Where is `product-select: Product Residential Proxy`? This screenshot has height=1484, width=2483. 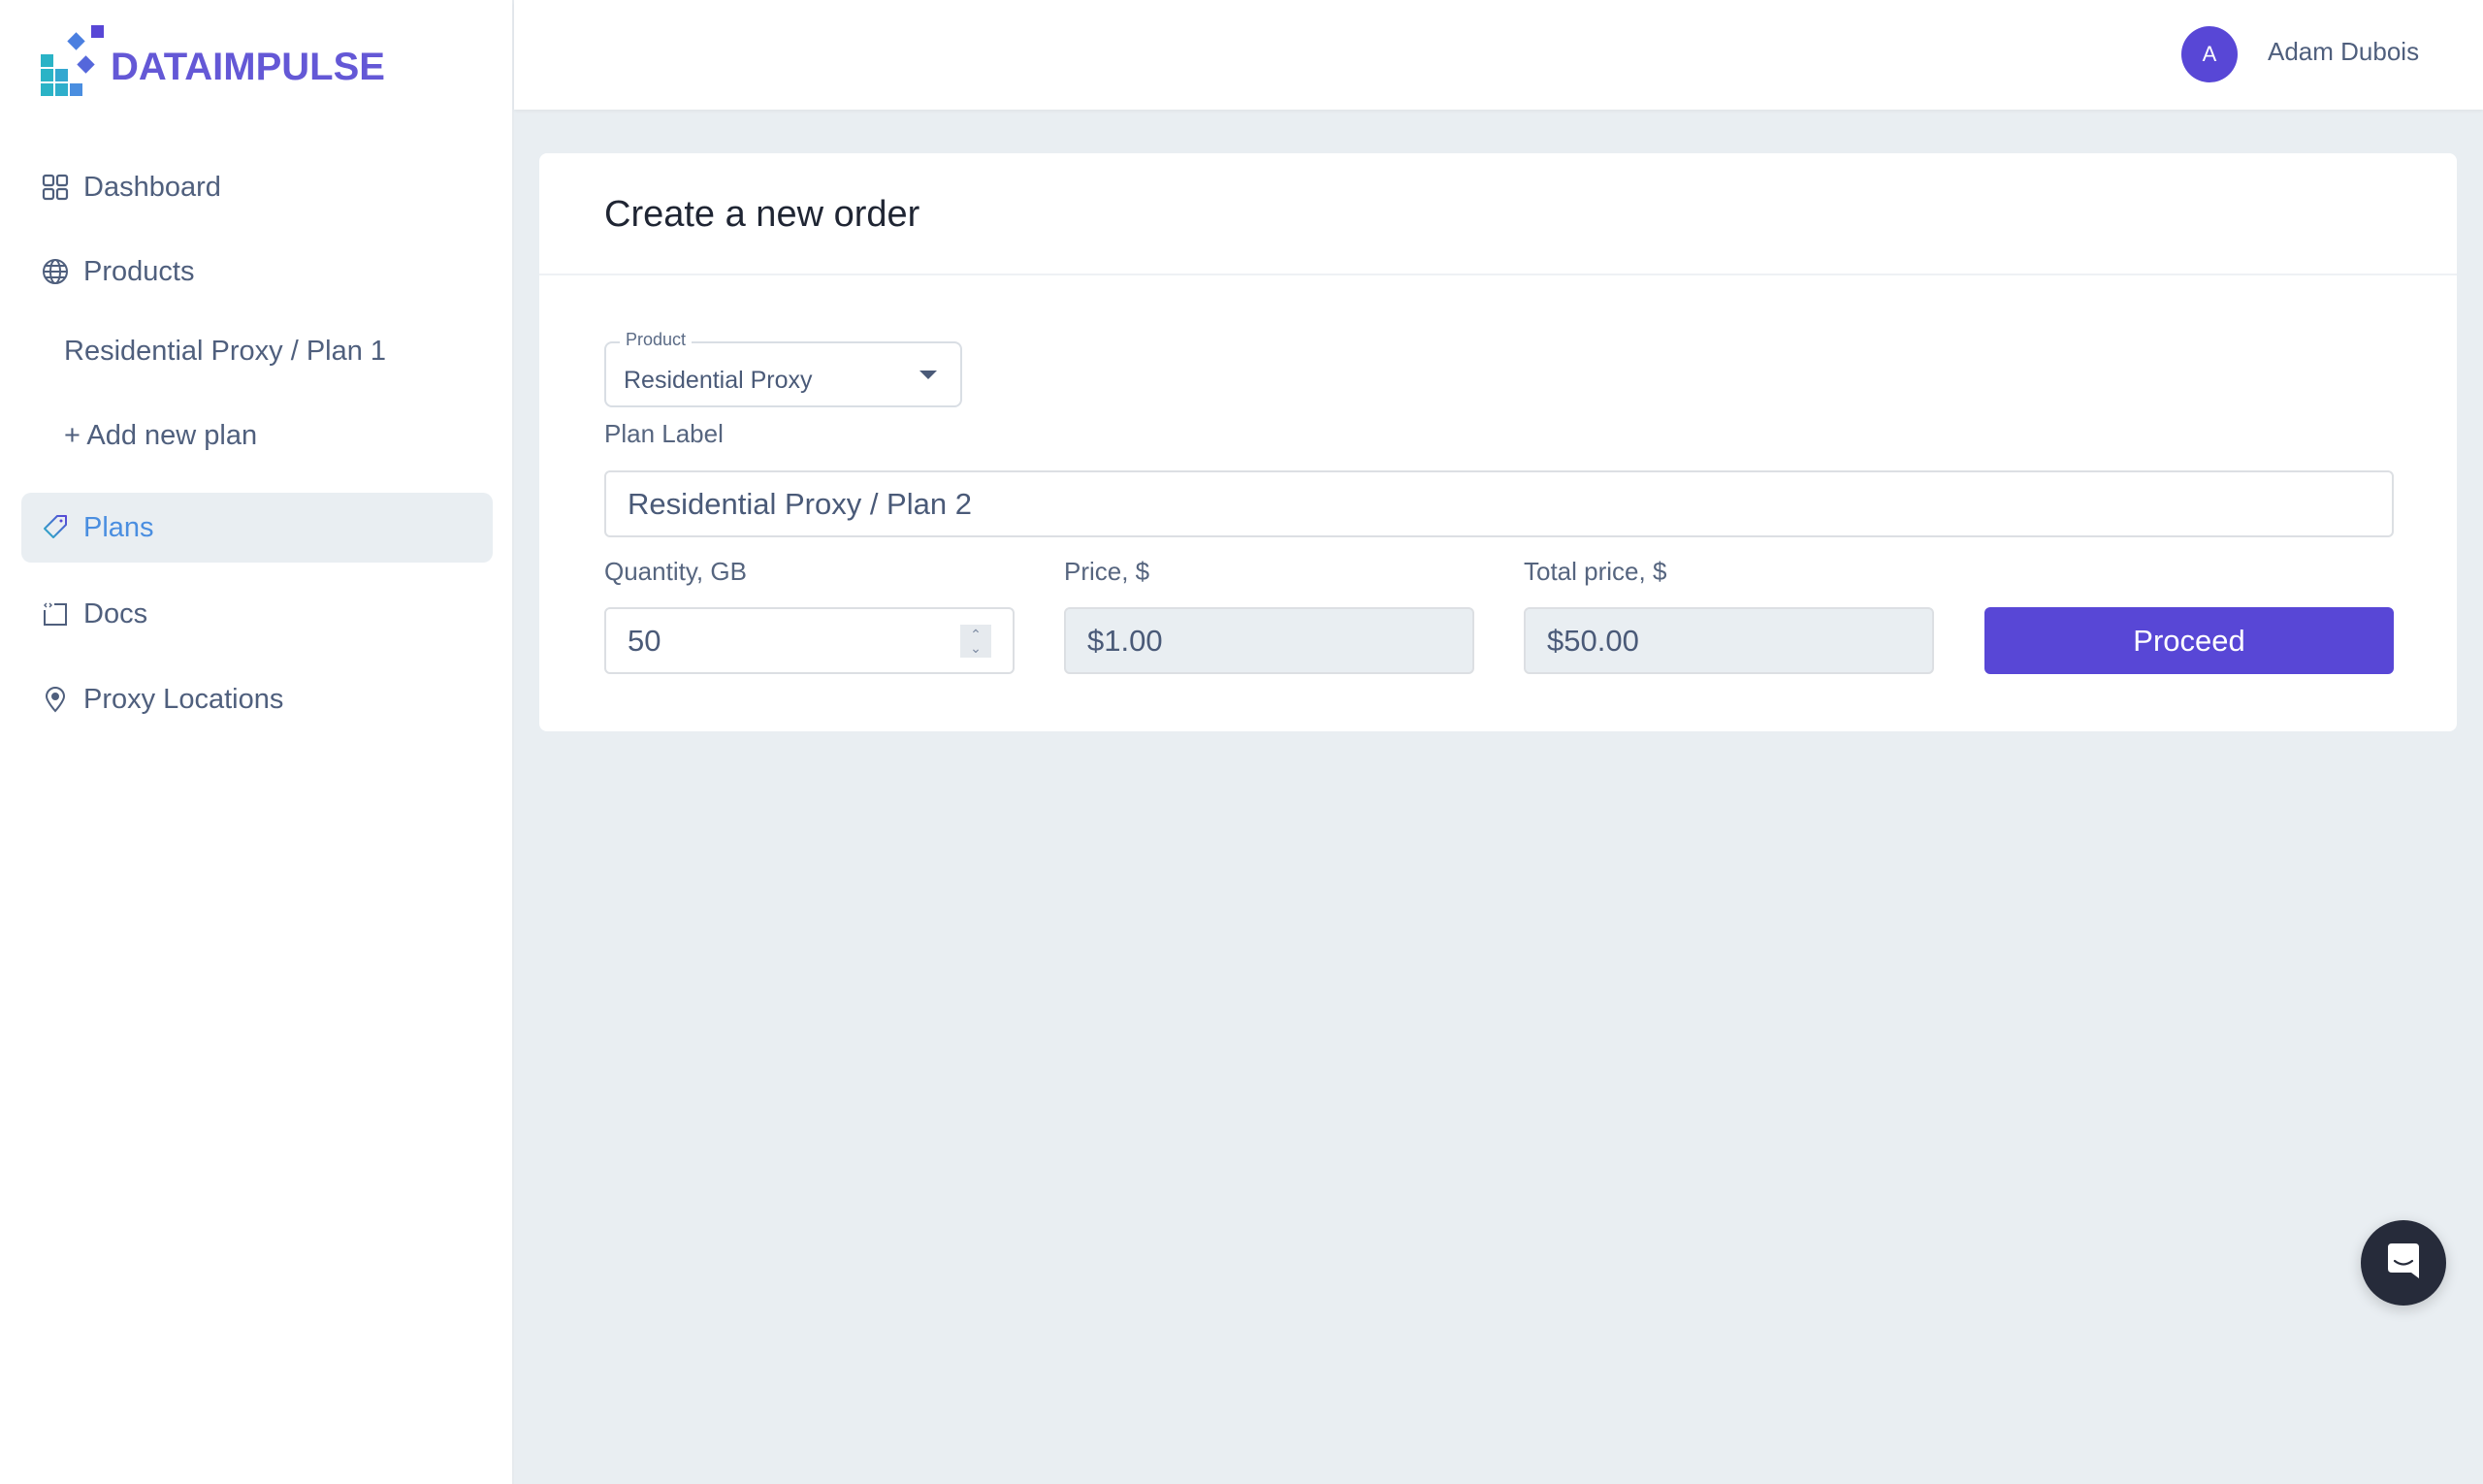
product-select: Product Residential Proxy is located at coordinates (783, 368).